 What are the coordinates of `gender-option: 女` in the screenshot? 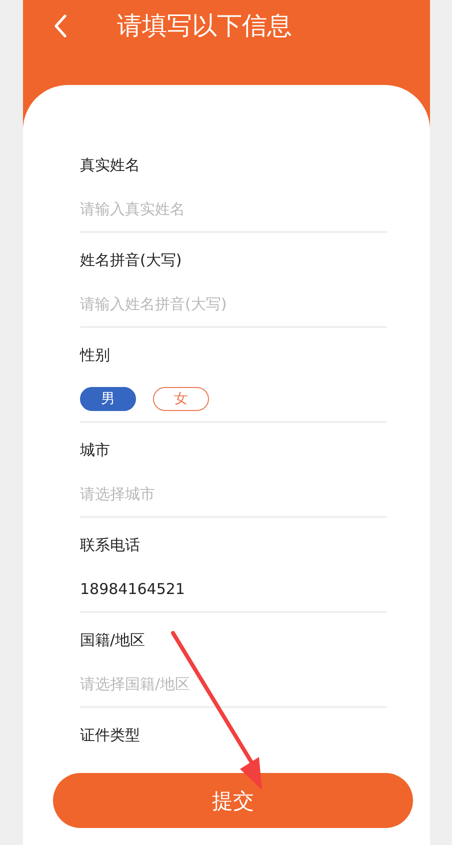 It's located at (181, 399).